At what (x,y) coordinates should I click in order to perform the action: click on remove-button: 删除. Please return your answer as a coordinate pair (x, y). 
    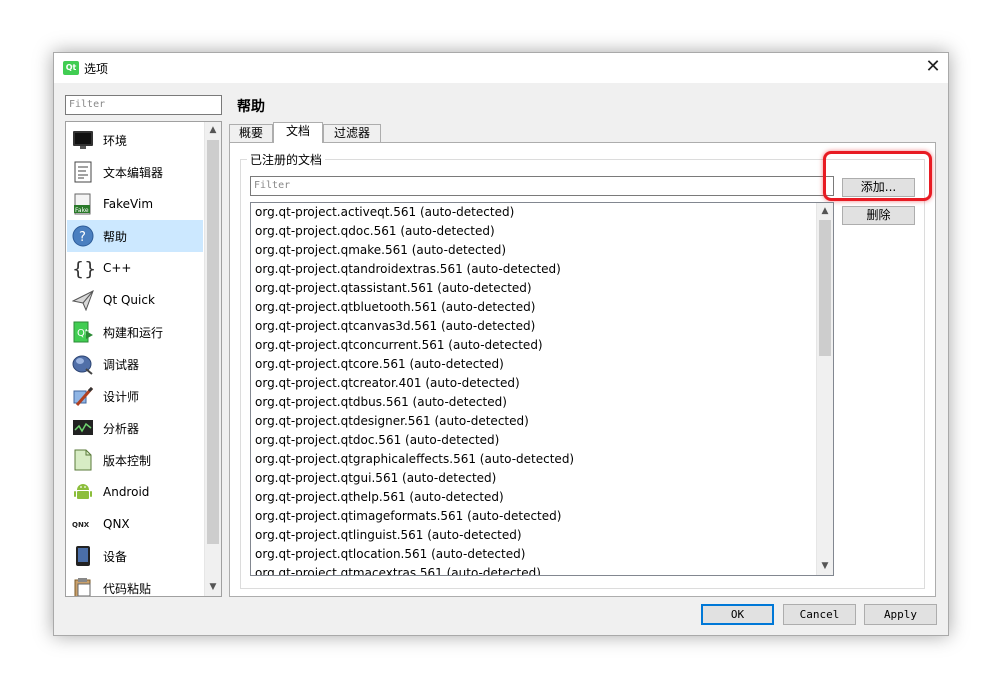
    Looking at the image, I should click on (878, 215).